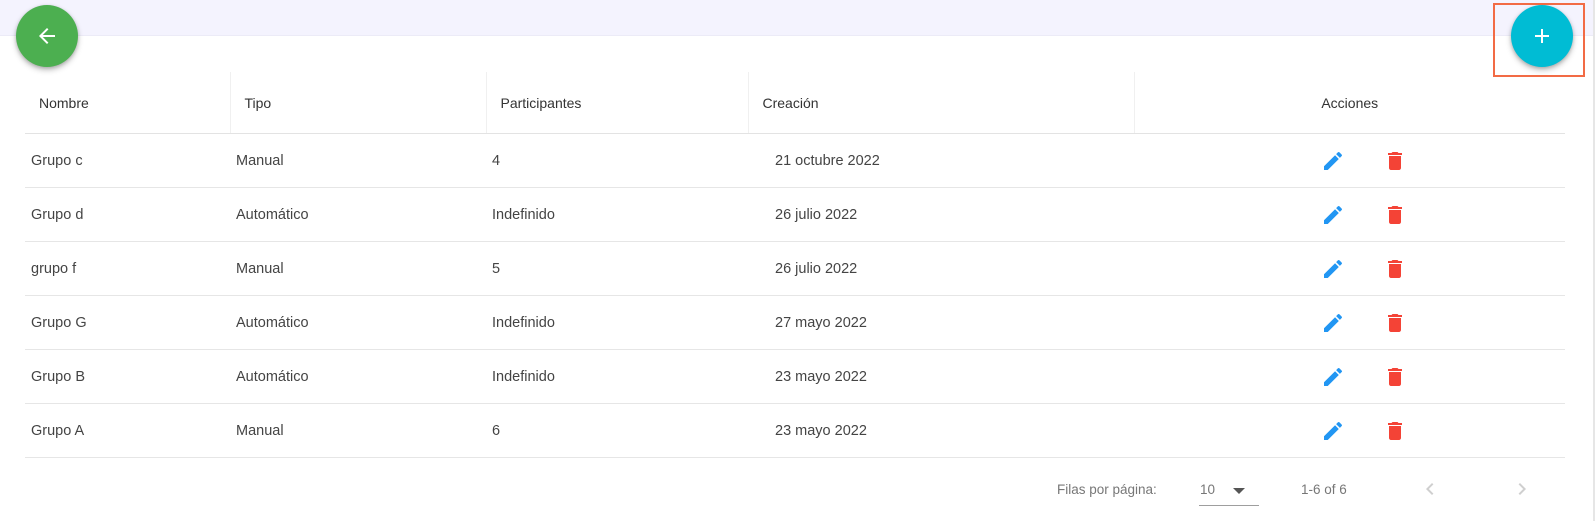 This screenshot has width=1595, height=521. What do you see at coordinates (797, 18) in the screenshot?
I see `top-toolbar-band` at bounding box center [797, 18].